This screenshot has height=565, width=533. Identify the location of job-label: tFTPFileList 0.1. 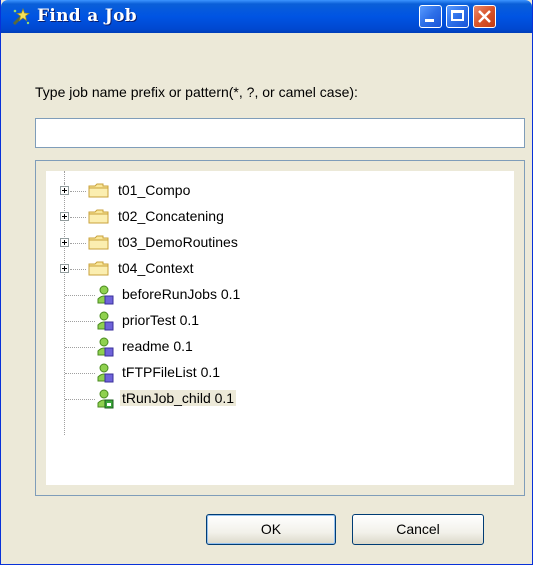
(171, 372).